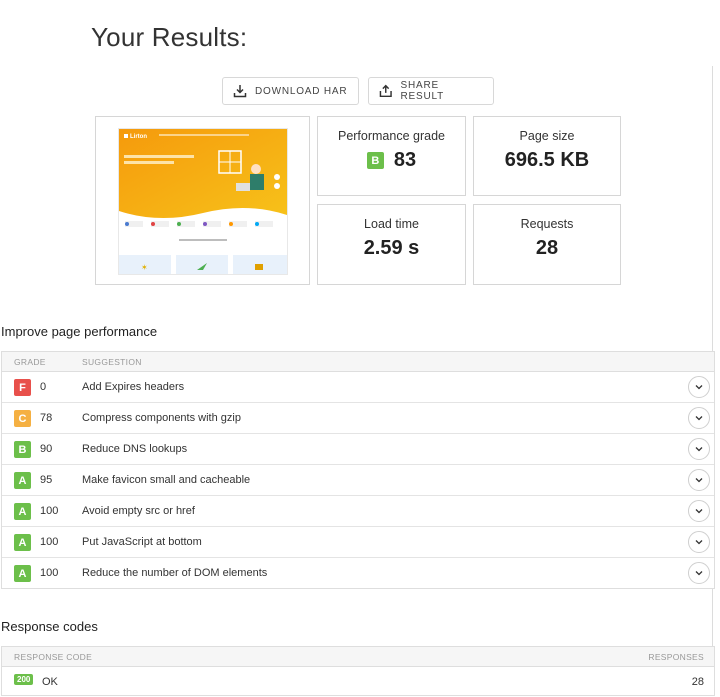 Image resolution: width=720 pixels, height=697 pixels. What do you see at coordinates (138, 511) in the screenshot?
I see `suggestion-text: Avoid empty src or href` at bounding box center [138, 511].